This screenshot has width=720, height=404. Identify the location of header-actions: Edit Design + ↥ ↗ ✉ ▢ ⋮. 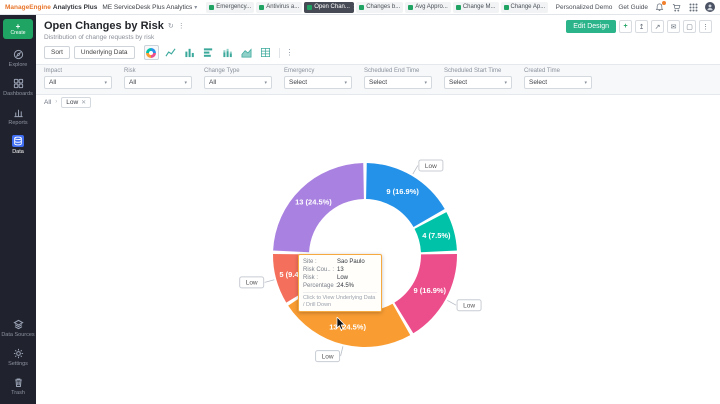
(639, 26).